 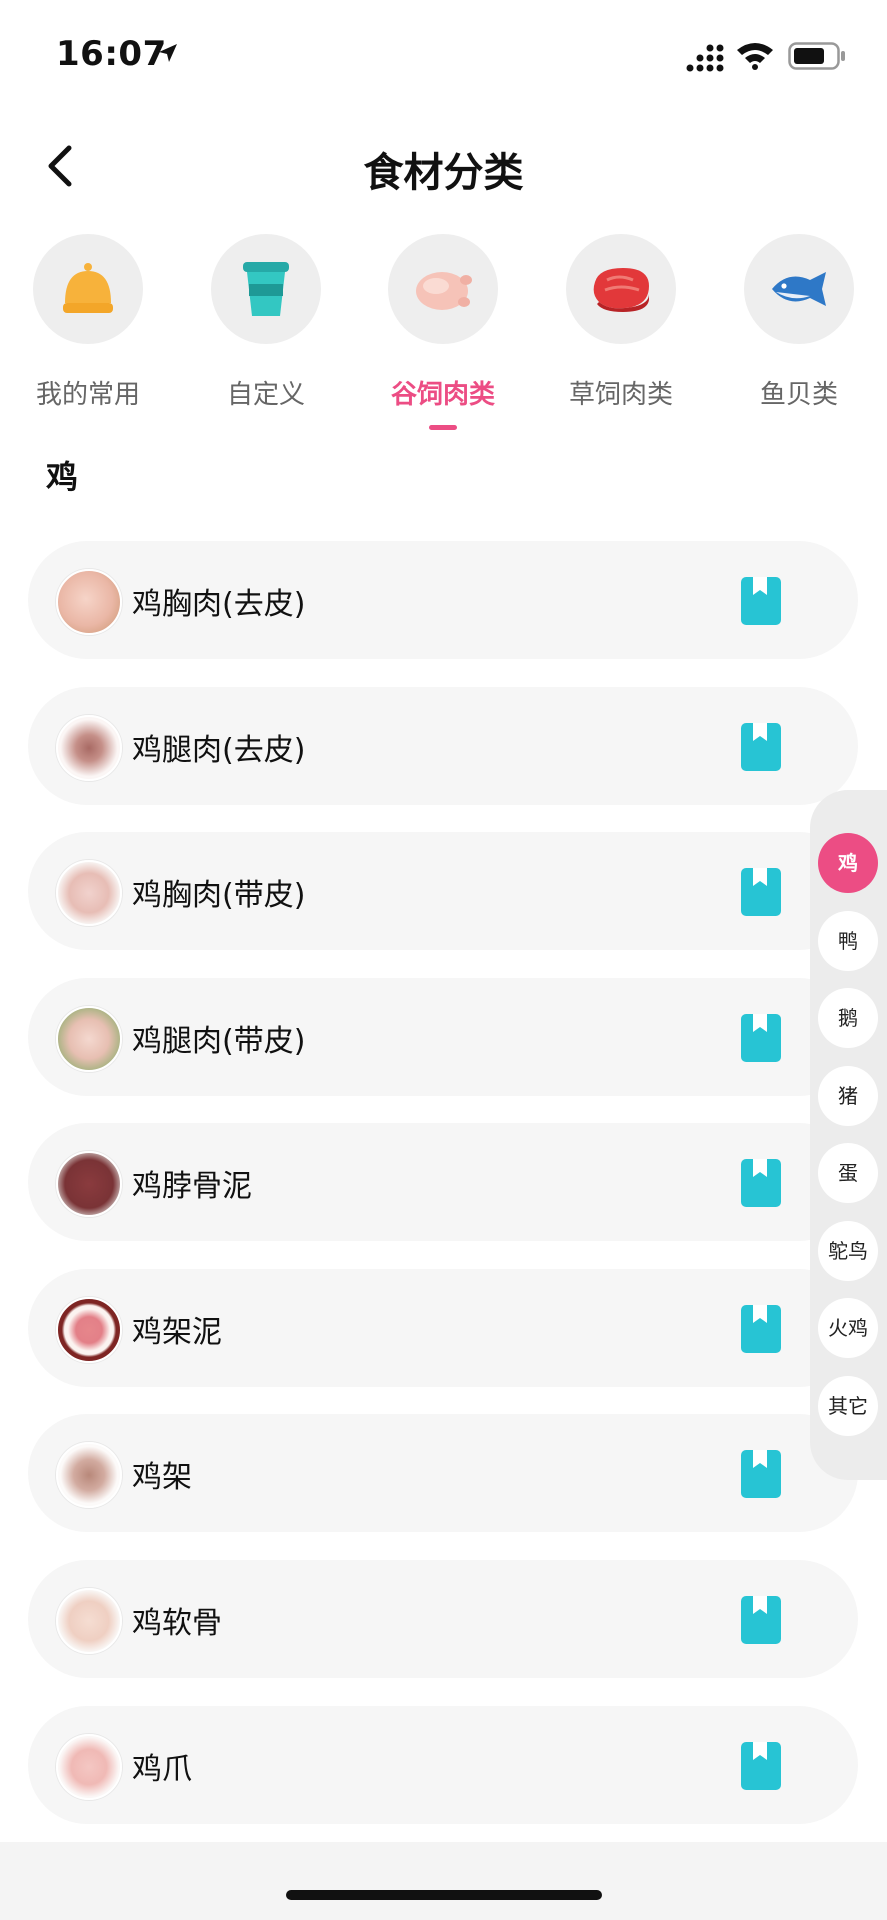 I want to click on bottom-safe-area, so click(x=443, y=1881).